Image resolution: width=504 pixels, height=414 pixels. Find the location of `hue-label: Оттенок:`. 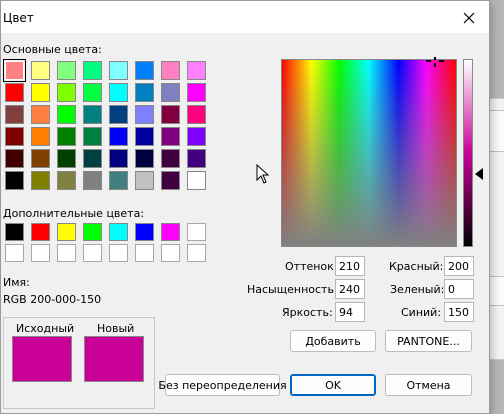

hue-label: Оттенок: is located at coordinates (311, 266).